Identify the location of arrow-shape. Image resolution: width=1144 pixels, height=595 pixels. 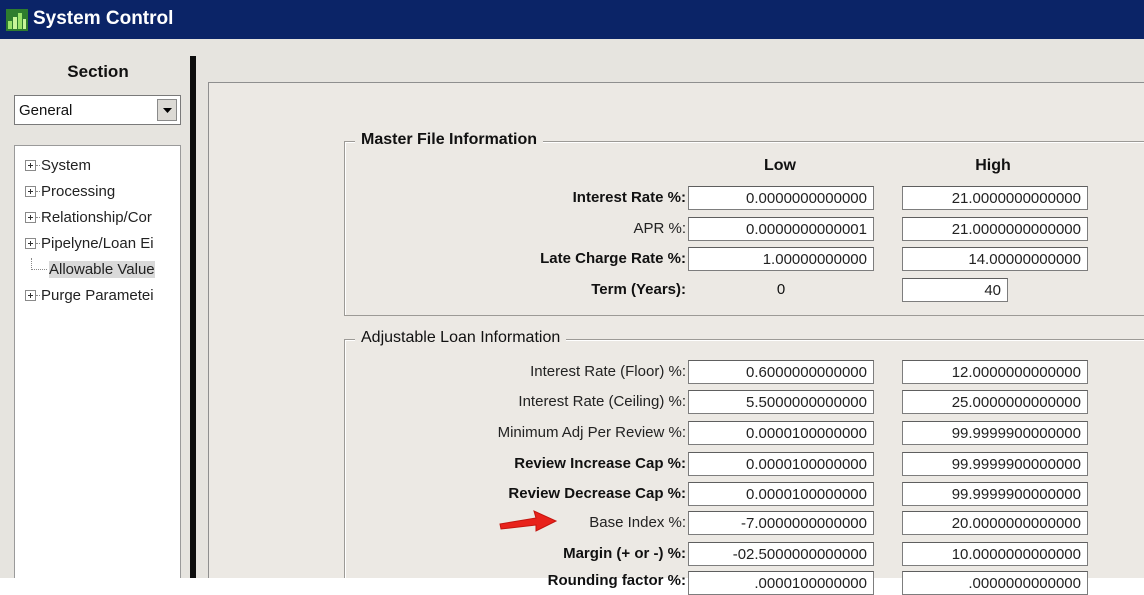
(528, 521).